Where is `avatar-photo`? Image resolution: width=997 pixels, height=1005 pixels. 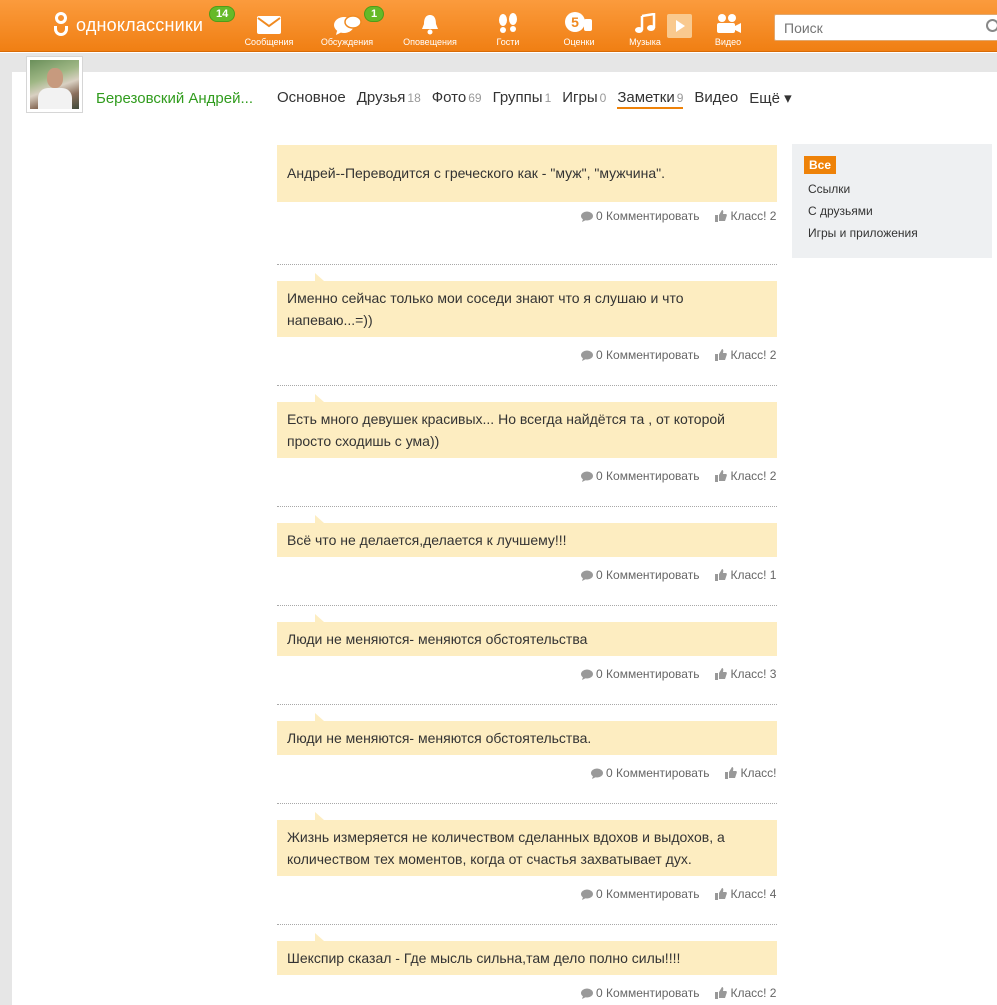
avatar-photo is located at coordinates (54, 84).